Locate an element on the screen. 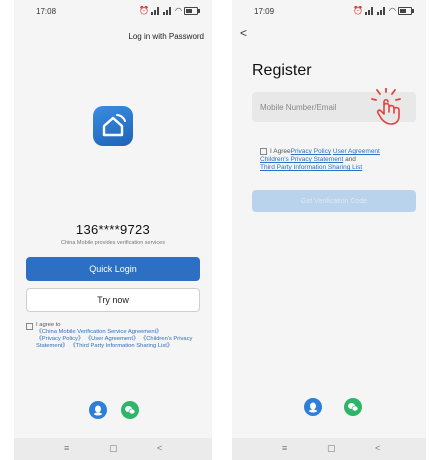 Image resolution: width=430 pixels, height=460 pixels. try-now-button: Try now is located at coordinates (113, 300).